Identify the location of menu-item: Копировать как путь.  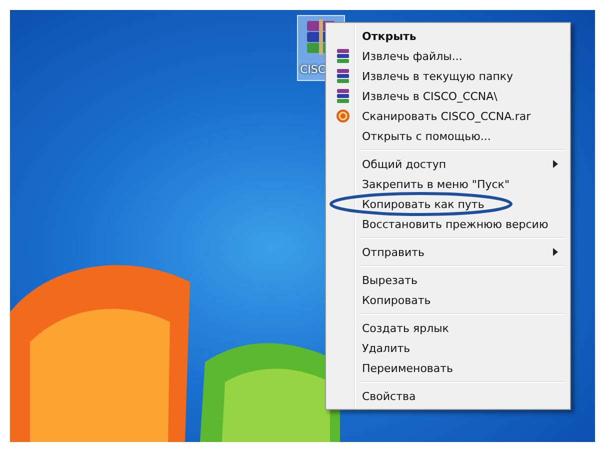
(448, 204).